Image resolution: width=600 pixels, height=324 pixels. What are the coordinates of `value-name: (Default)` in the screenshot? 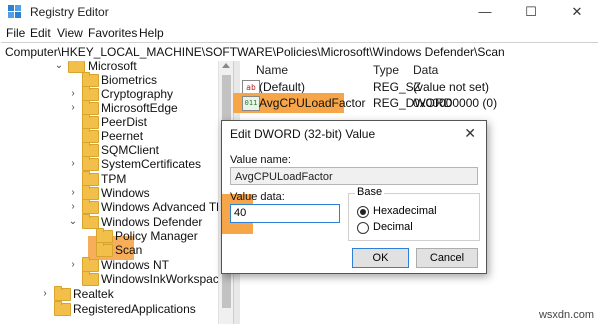 It's located at (282, 87).